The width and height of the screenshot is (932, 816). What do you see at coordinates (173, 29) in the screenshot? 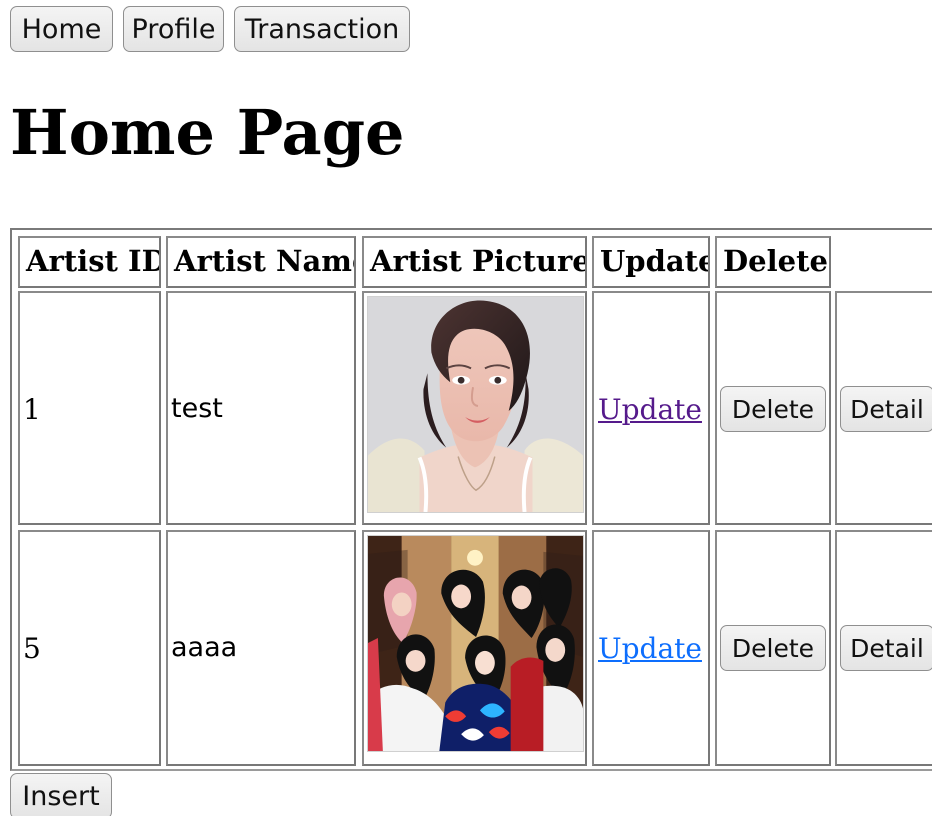
I see `profile-button: Profile` at bounding box center [173, 29].